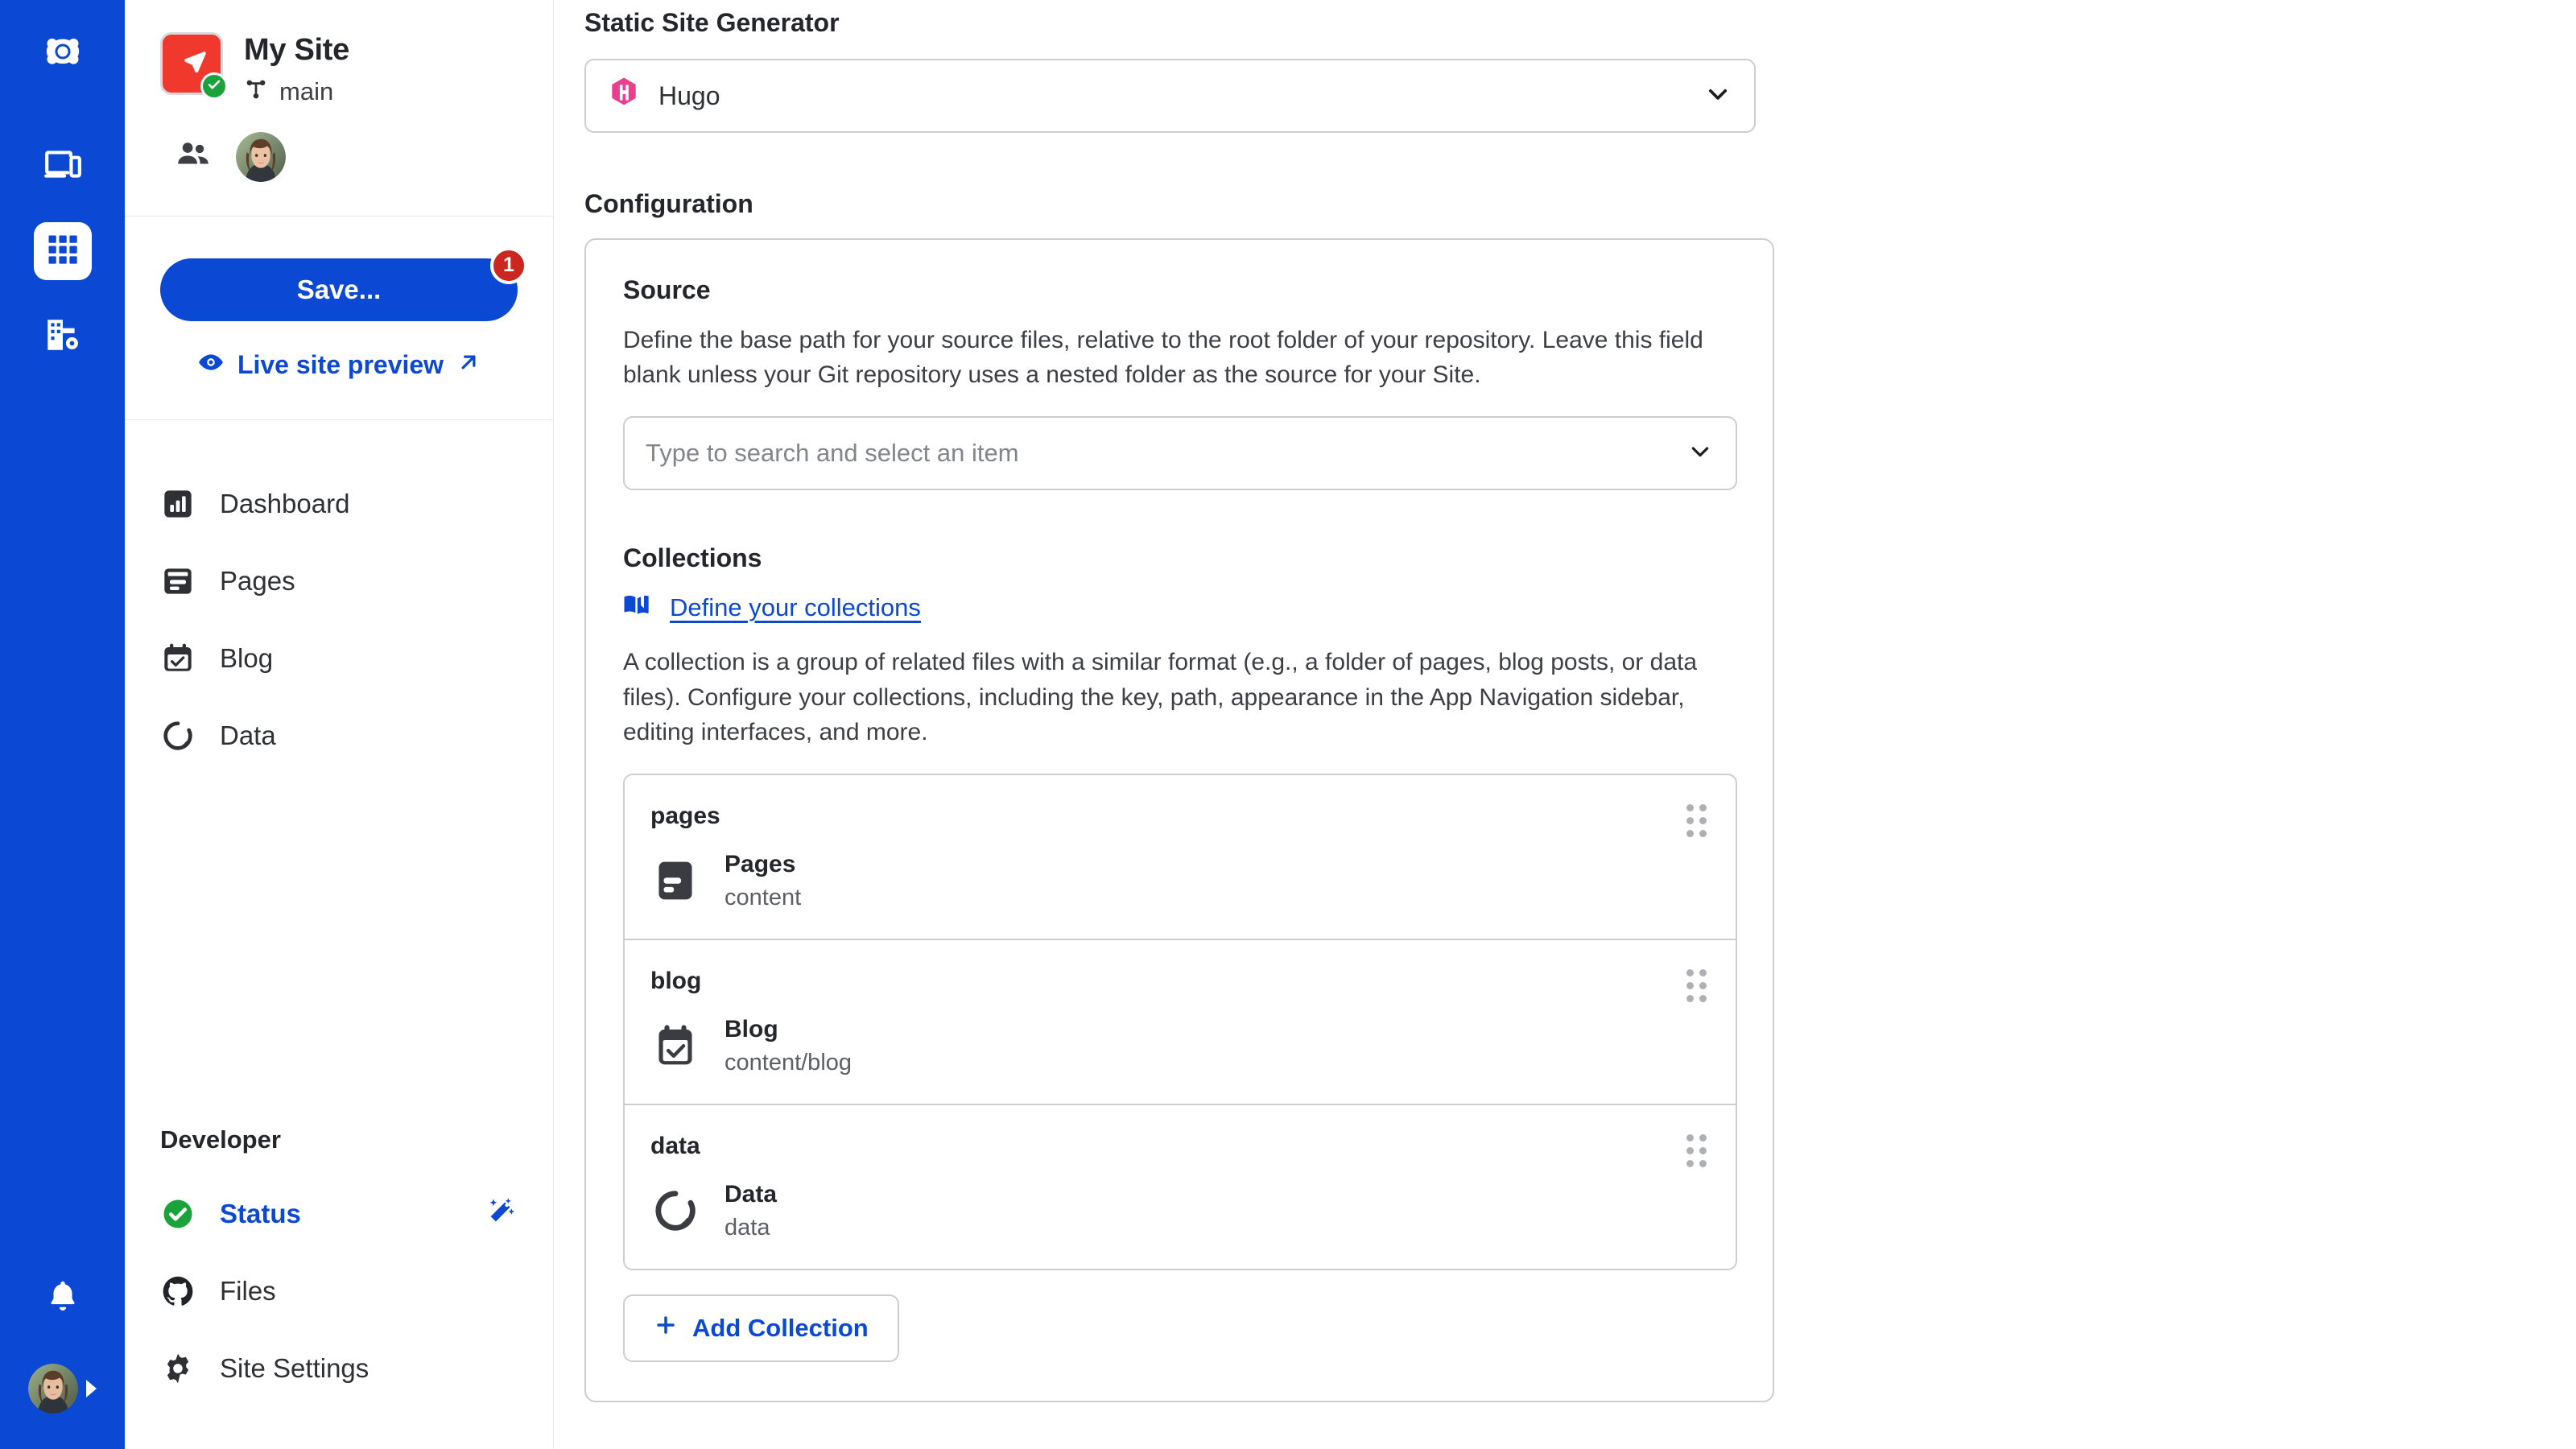  What do you see at coordinates (788, 1046) in the screenshot?
I see `collection-text: Blog content/blog` at bounding box center [788, 1046].